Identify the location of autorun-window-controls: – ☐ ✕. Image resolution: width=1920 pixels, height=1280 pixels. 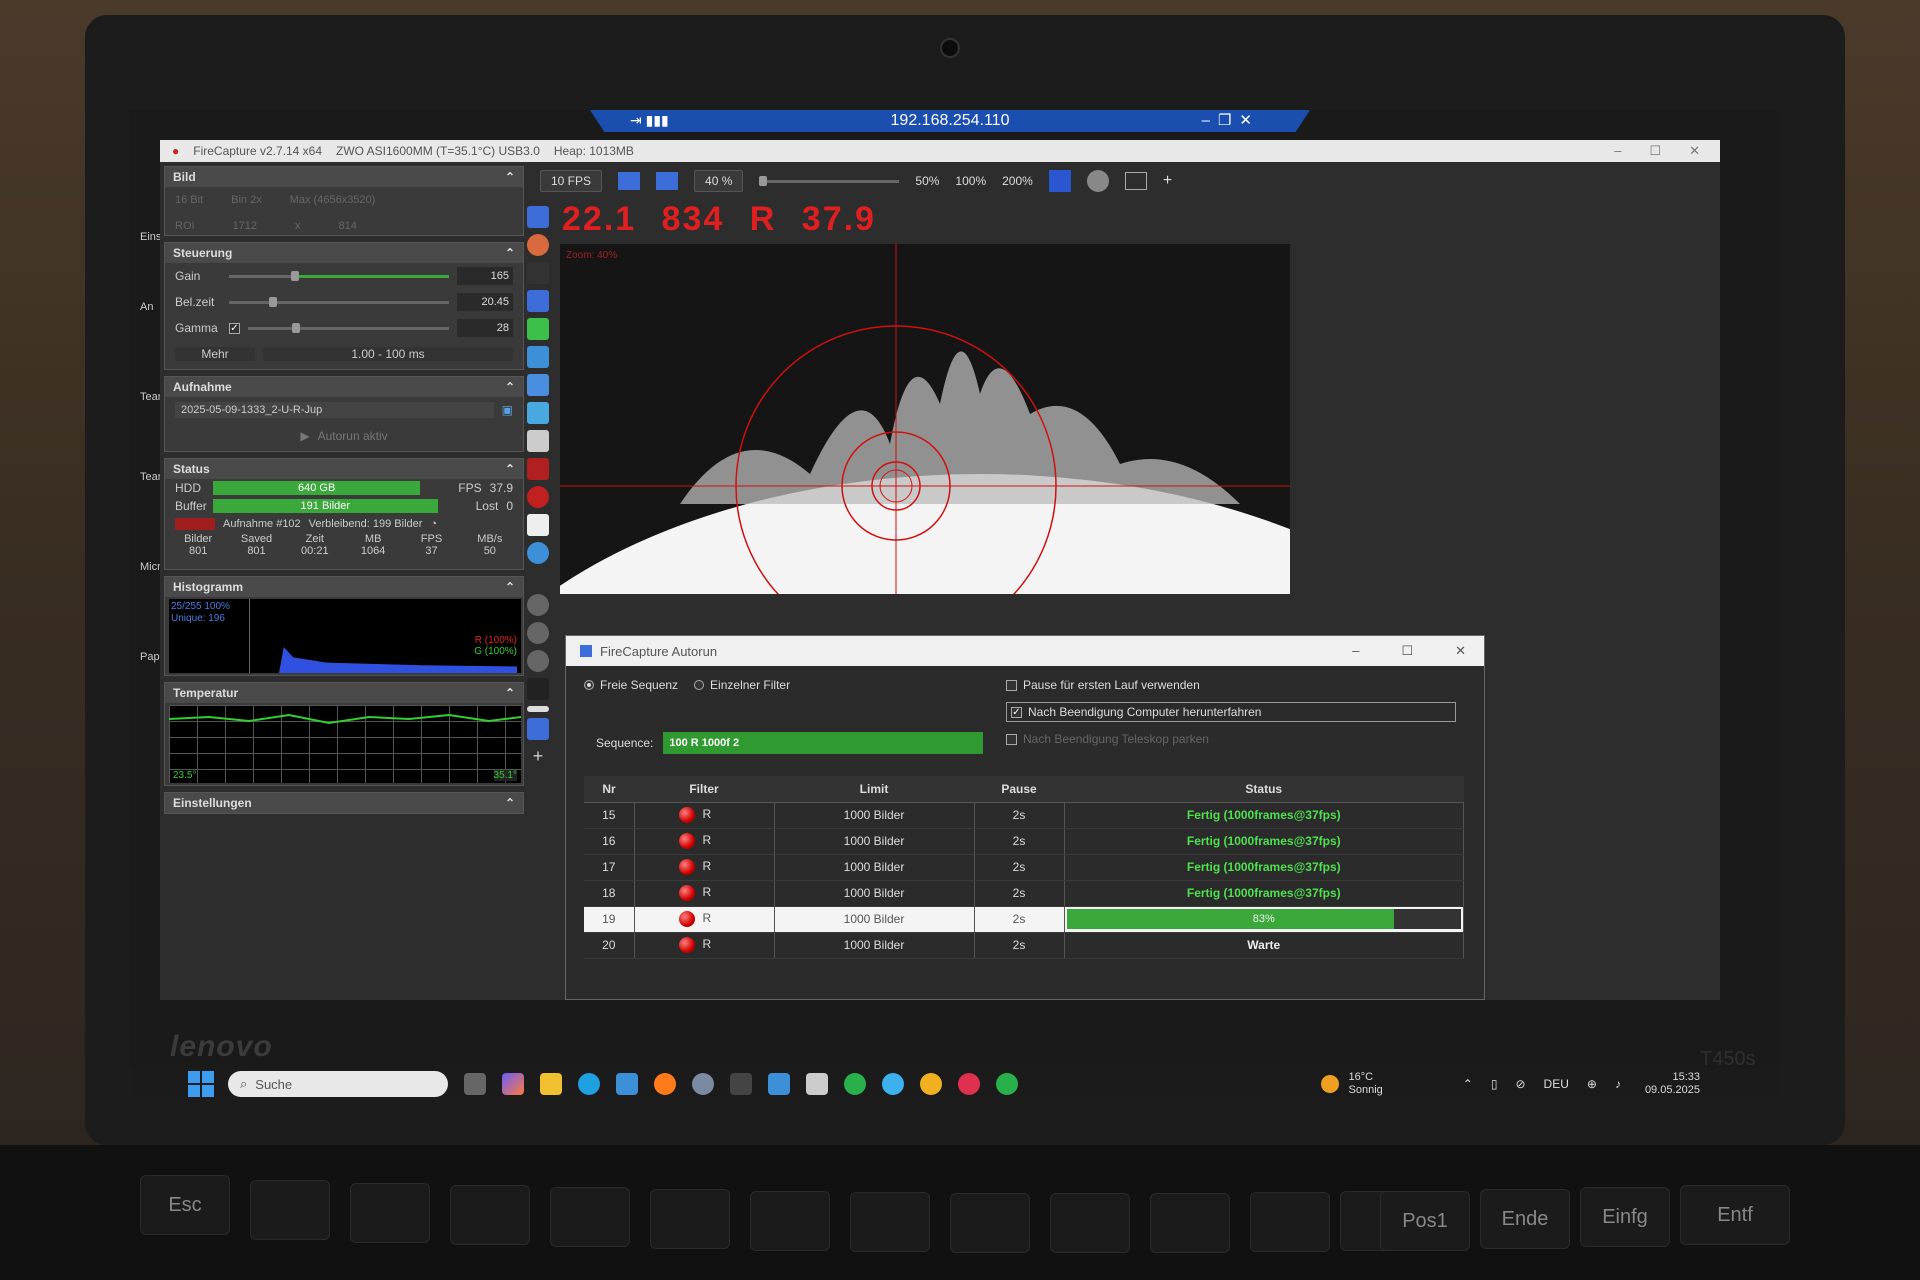
(1418, 651).